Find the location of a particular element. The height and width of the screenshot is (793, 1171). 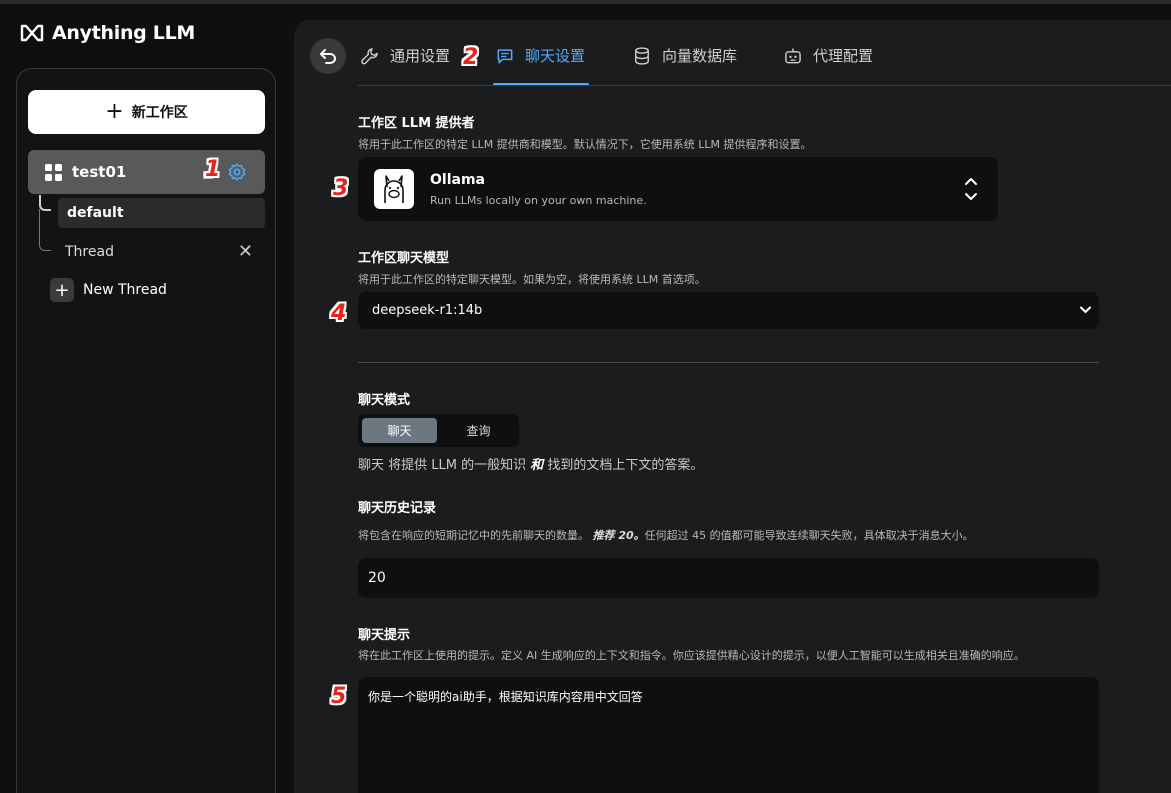

chevron-up-down-icon is located at coordinates (971, 189).